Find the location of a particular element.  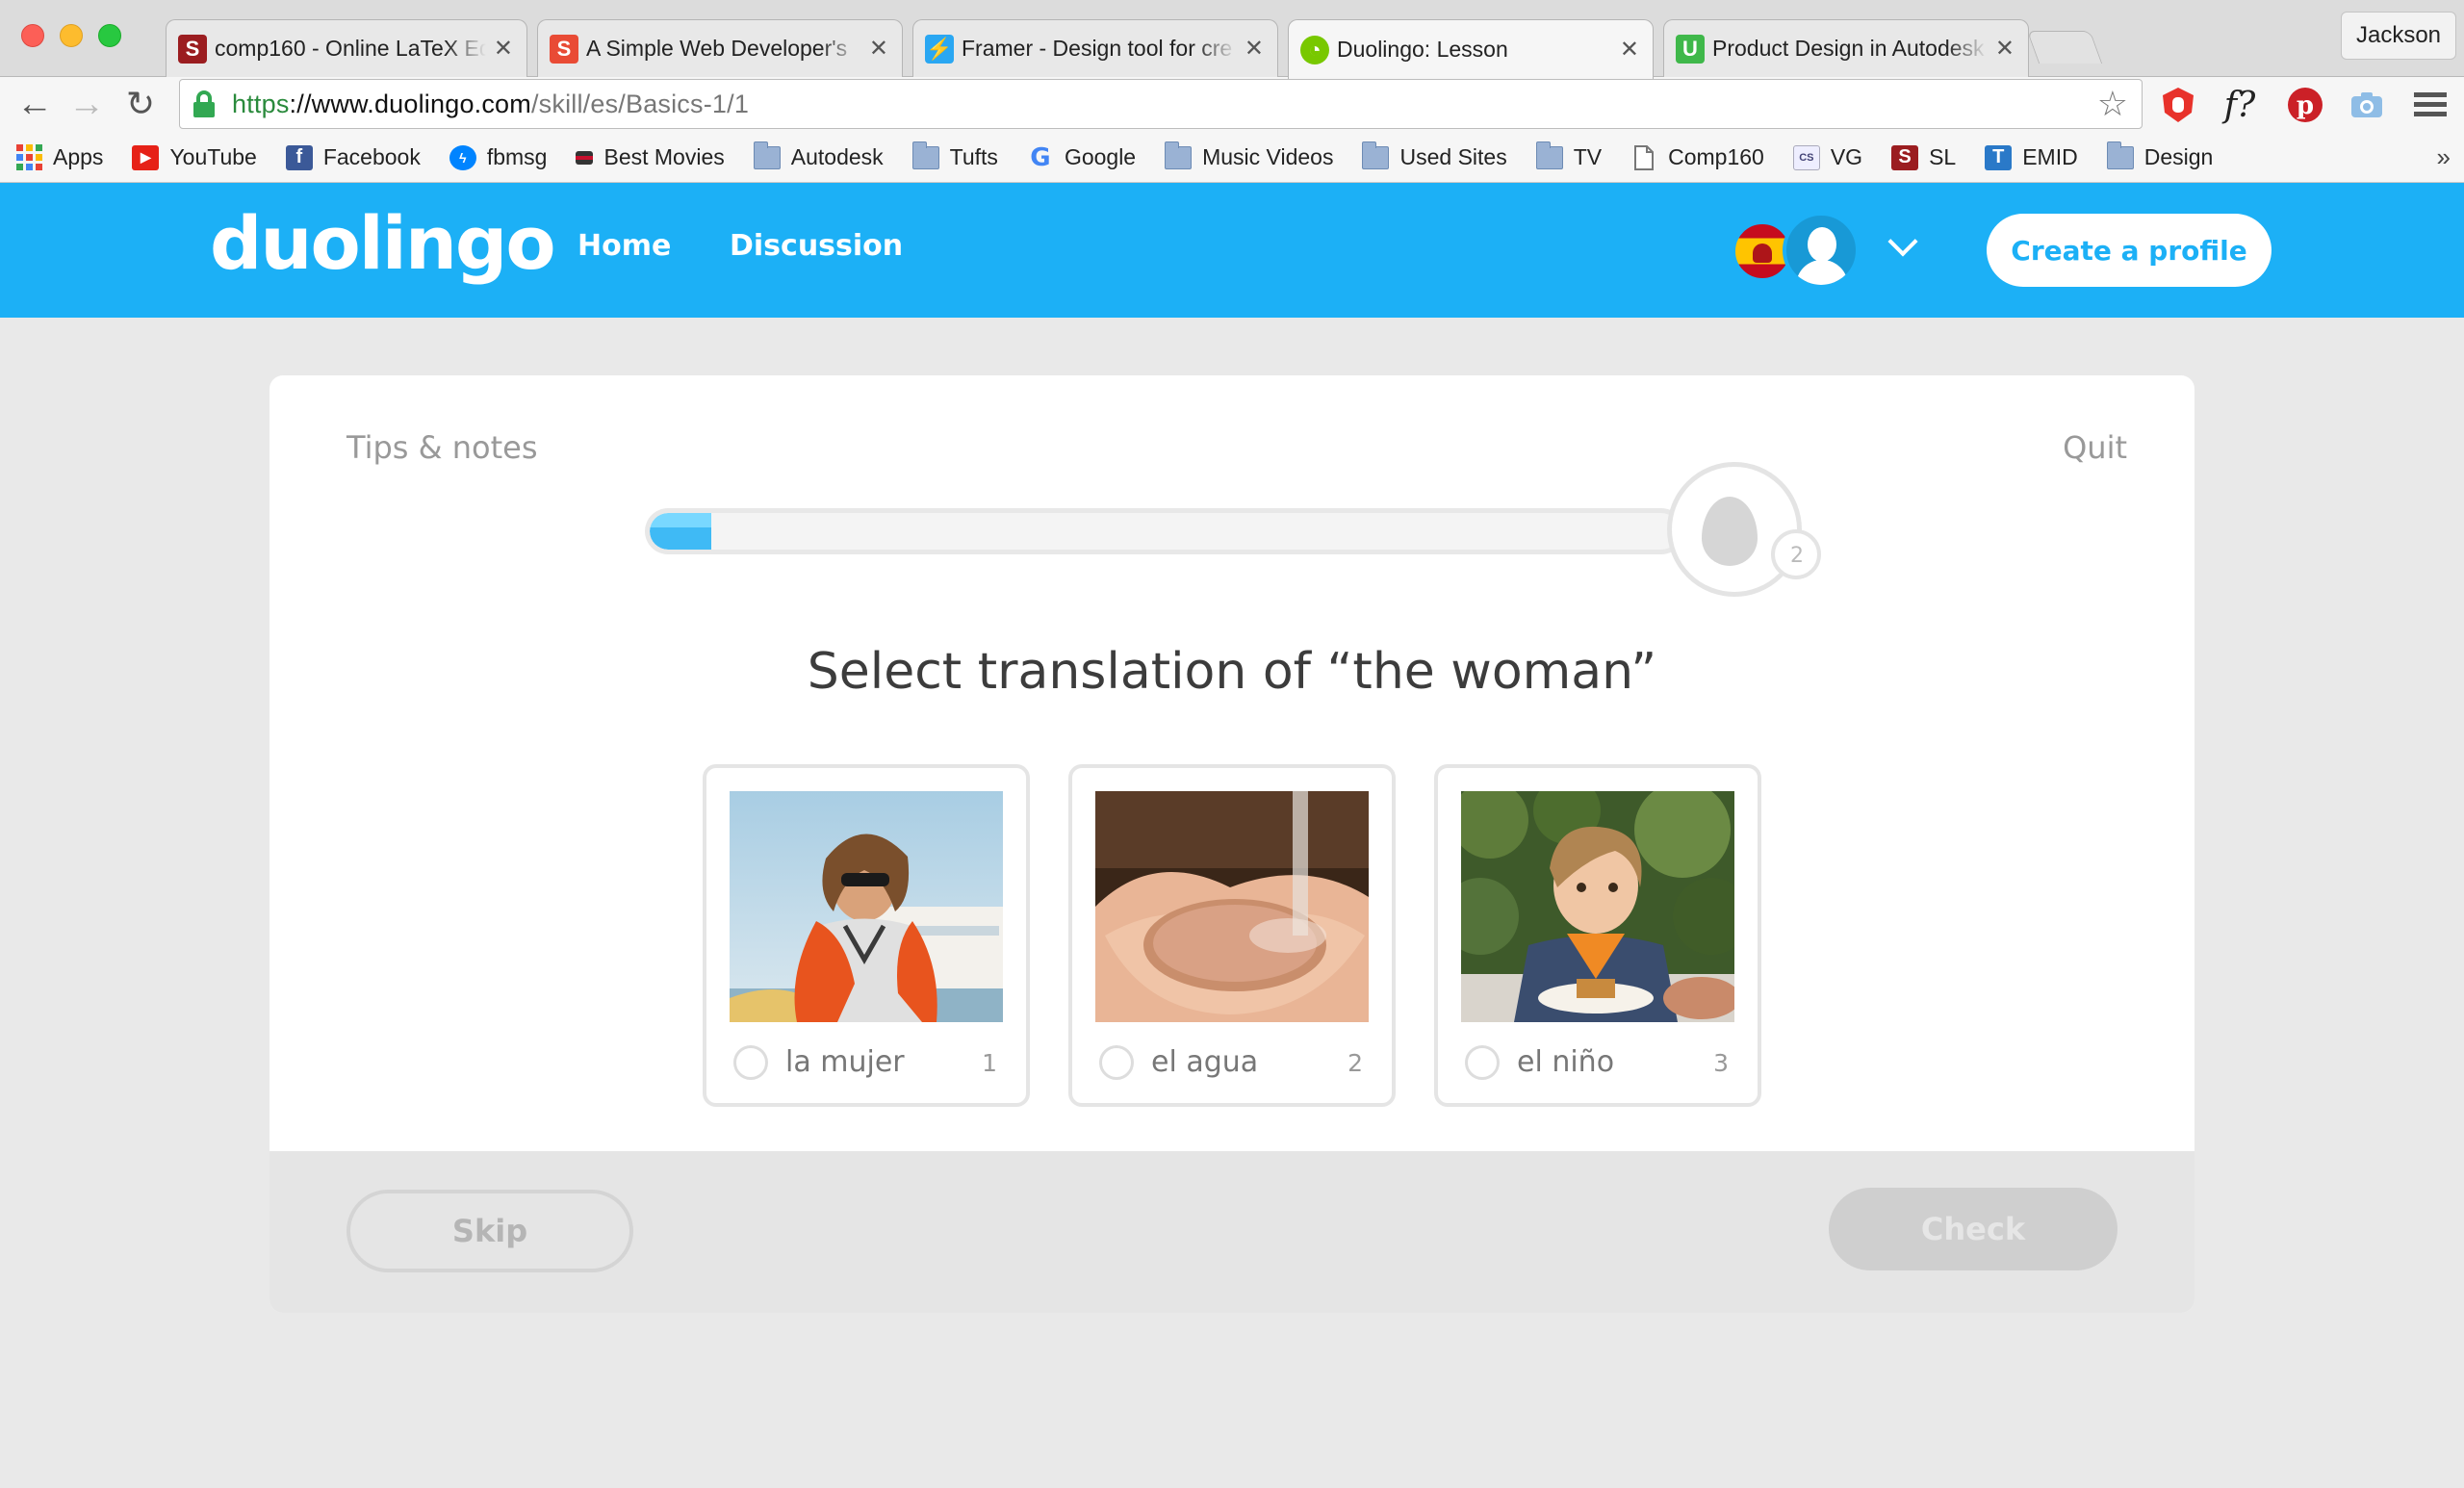

bookmark-fbmsg: ϟ fbmsg is located at coordinates (498, 157).